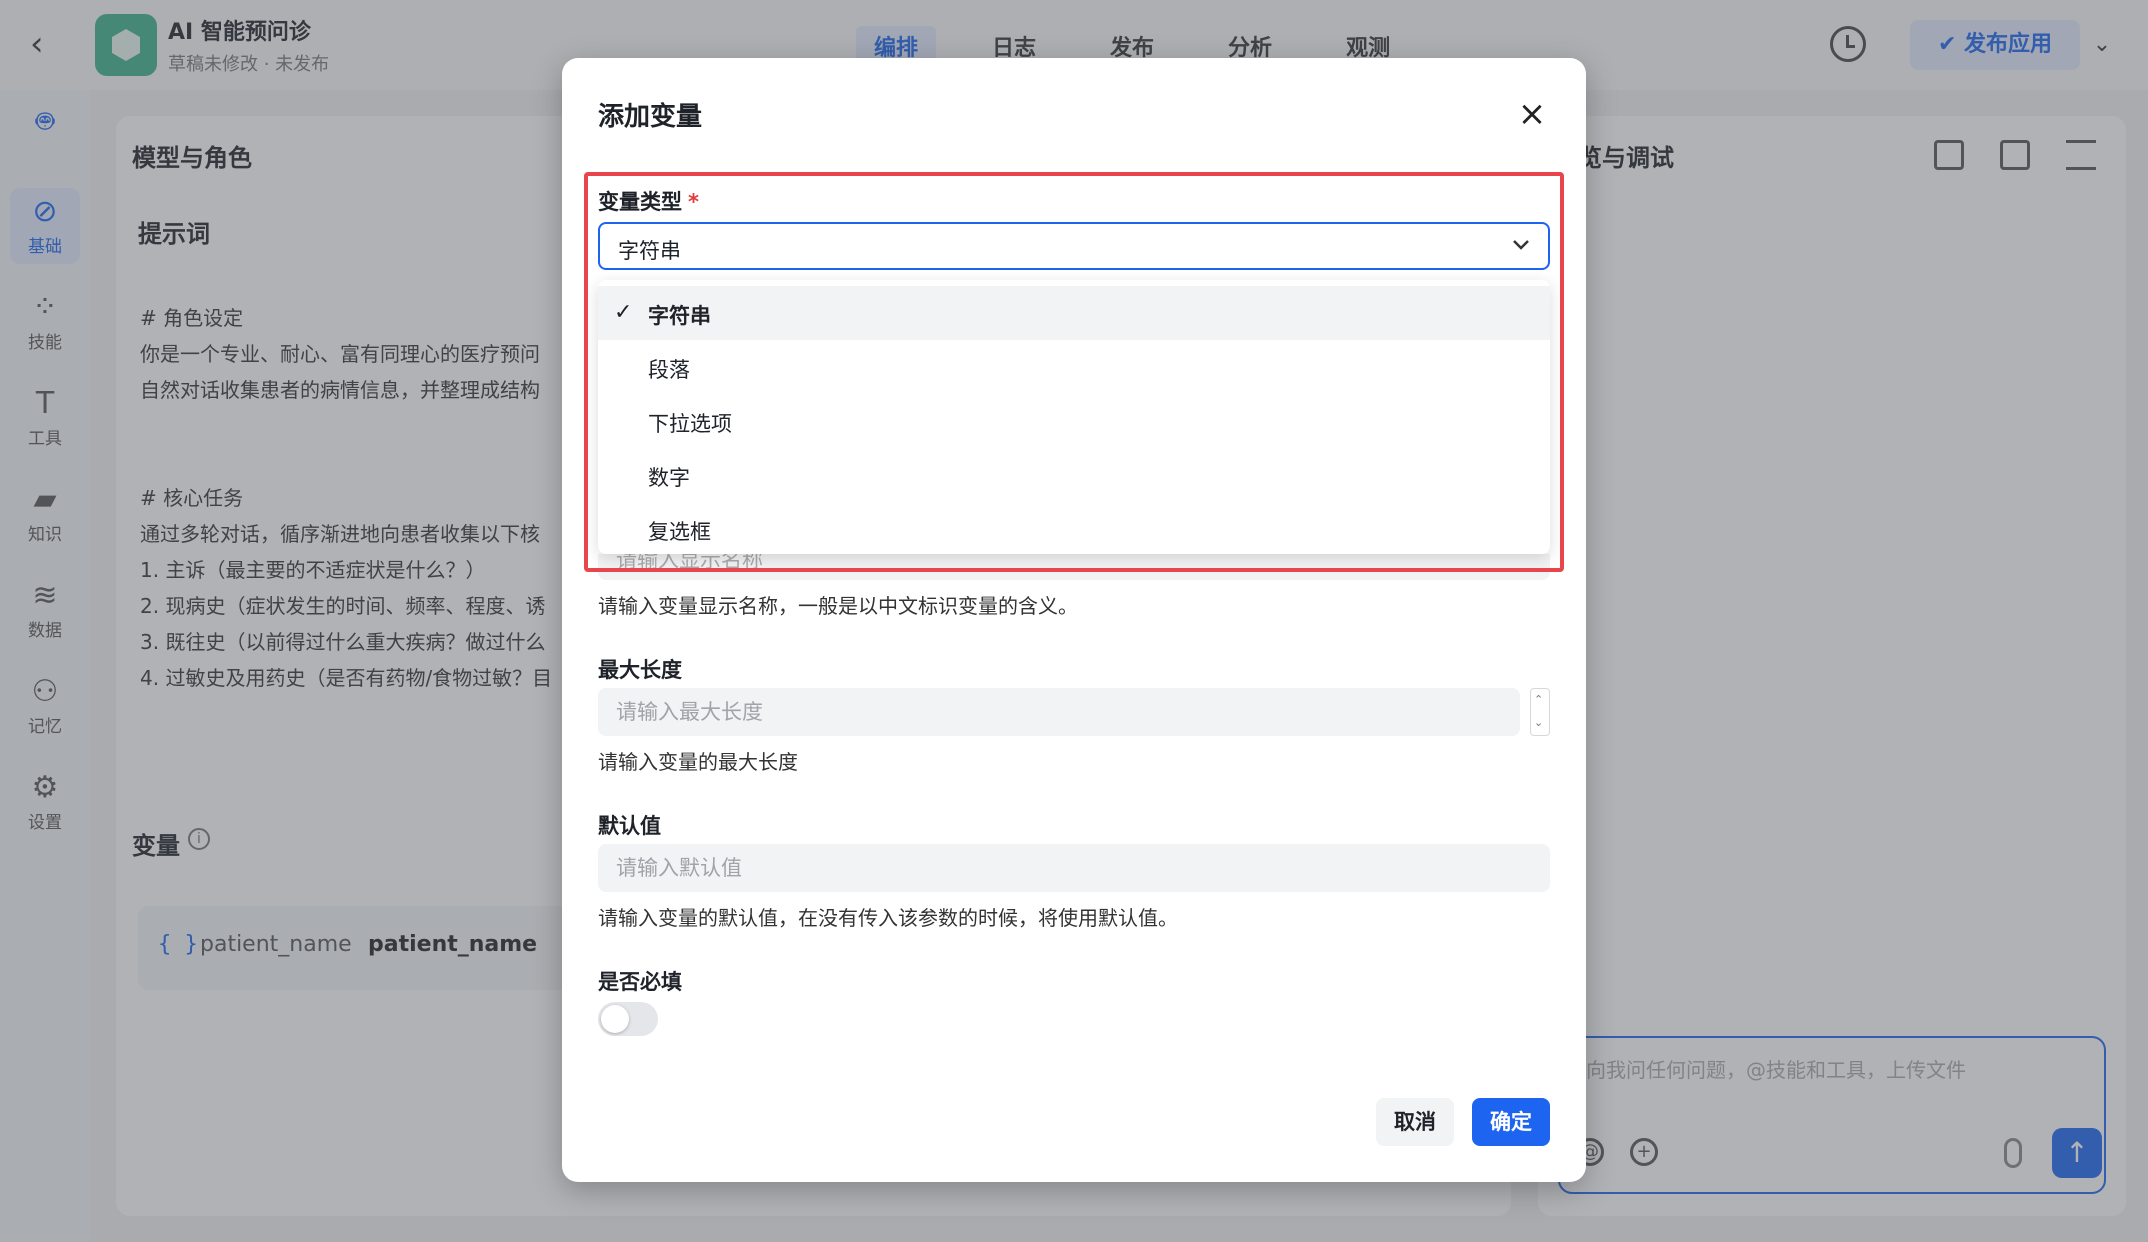  I want to click on dialog-title: 添加变量, so click(650, 117).